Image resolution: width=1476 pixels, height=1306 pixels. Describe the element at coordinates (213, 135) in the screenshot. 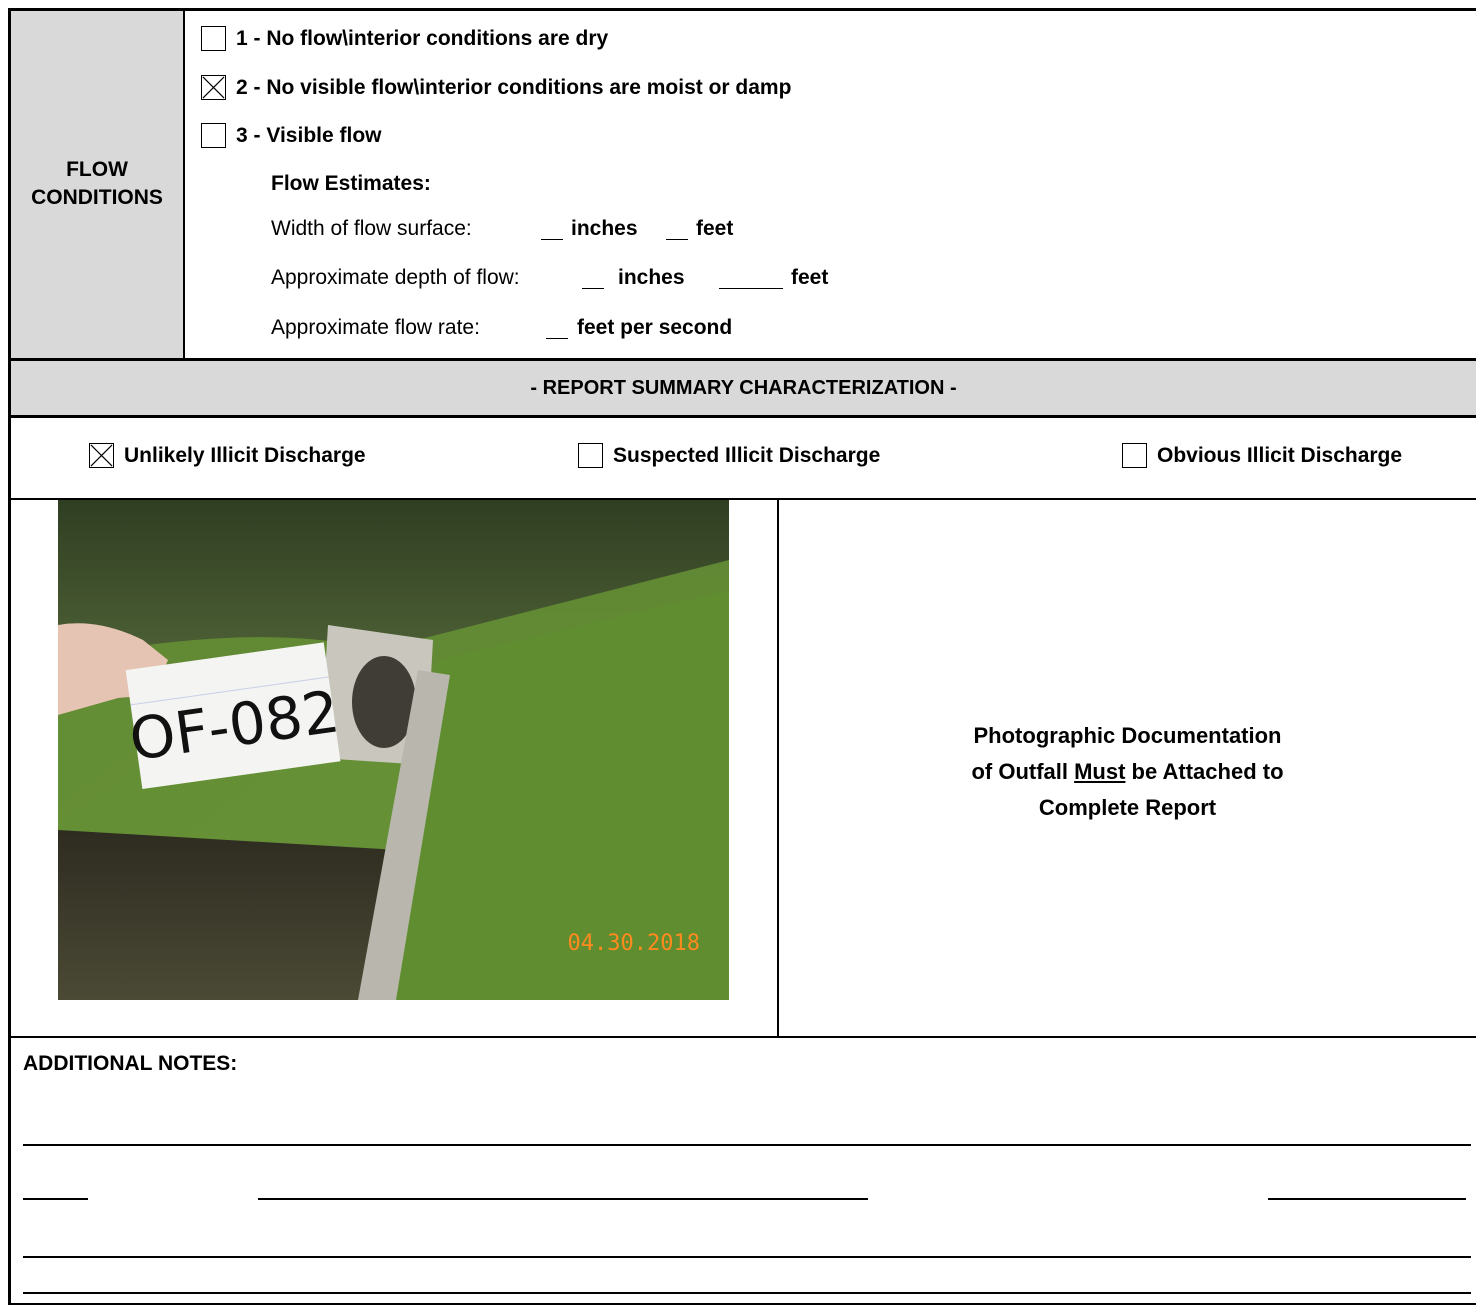

I see `flow-option-3-checkbox` at that location.